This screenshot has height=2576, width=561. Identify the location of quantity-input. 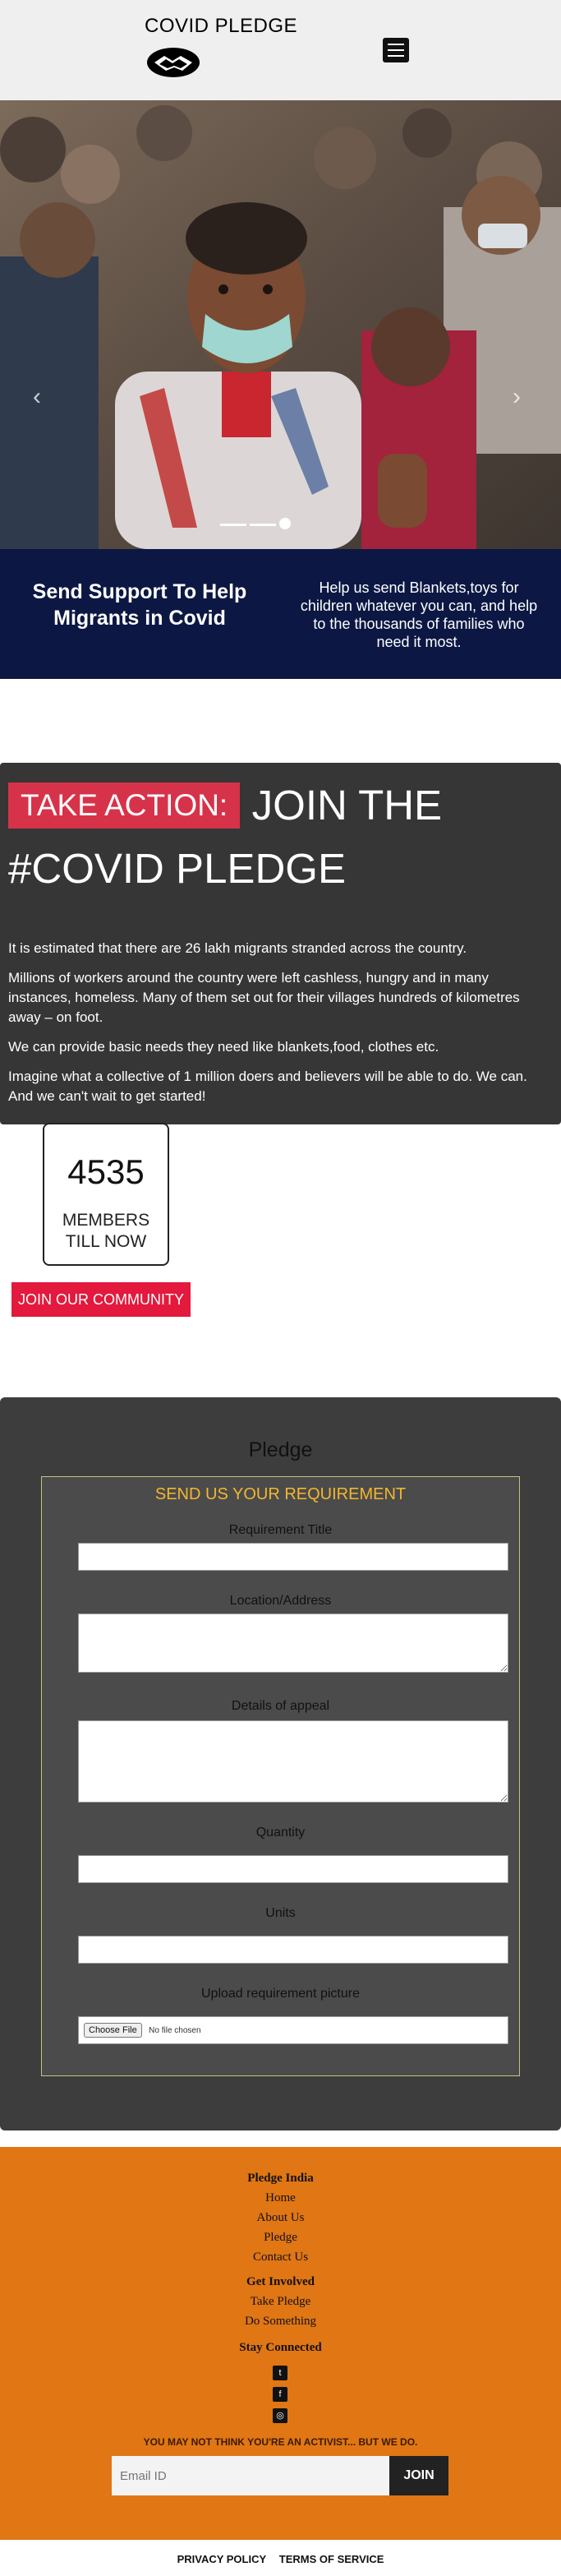
(293, 1869).